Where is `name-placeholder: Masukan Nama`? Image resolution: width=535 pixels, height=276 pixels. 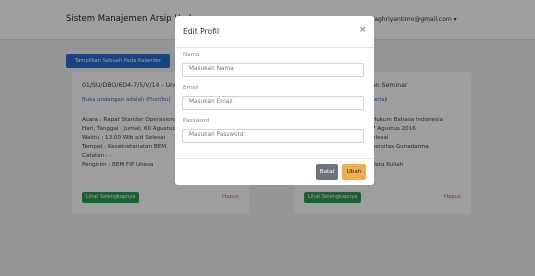
name-placeholder: Masukan Nama is located at coordinates (211, 69).